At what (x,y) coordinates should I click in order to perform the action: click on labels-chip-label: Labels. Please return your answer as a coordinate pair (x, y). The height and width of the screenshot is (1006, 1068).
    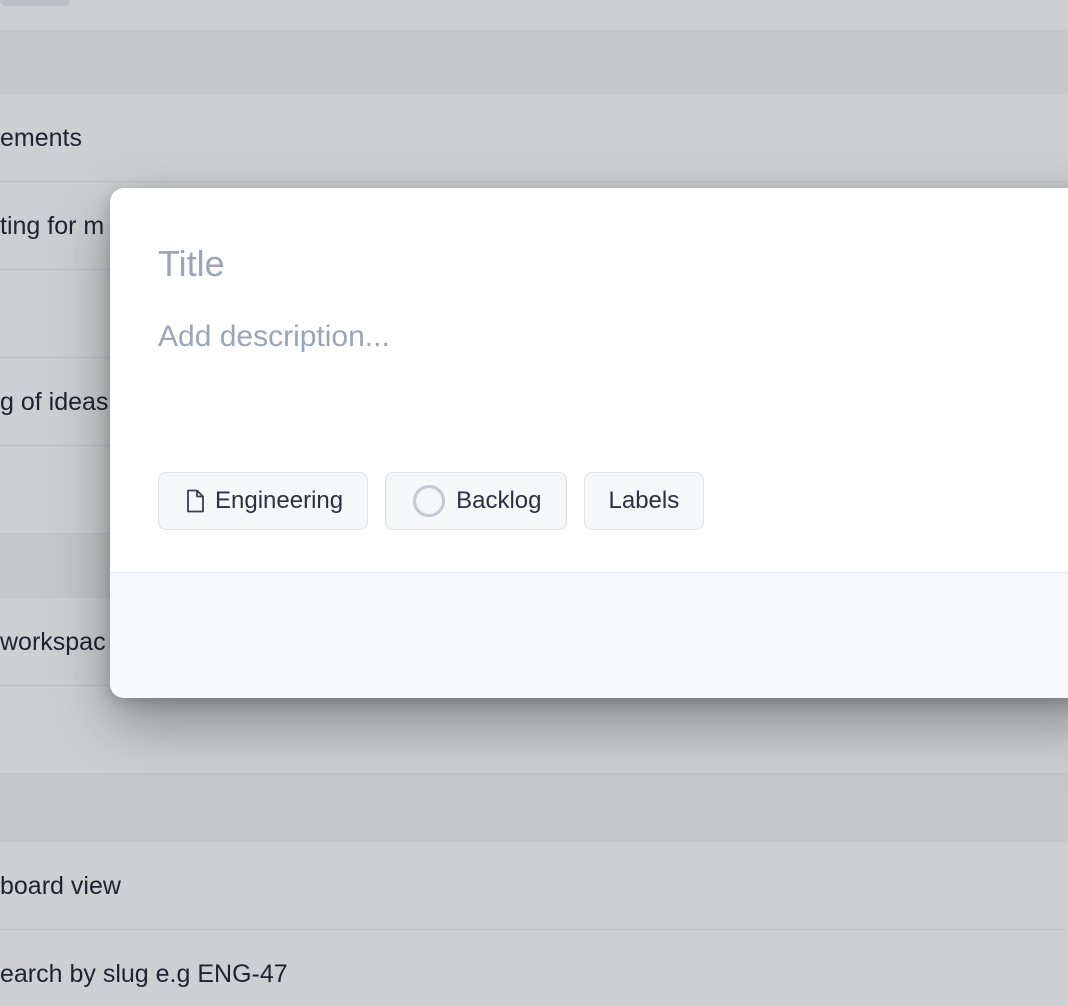
    Looking at the image, I should click on (644, 500).